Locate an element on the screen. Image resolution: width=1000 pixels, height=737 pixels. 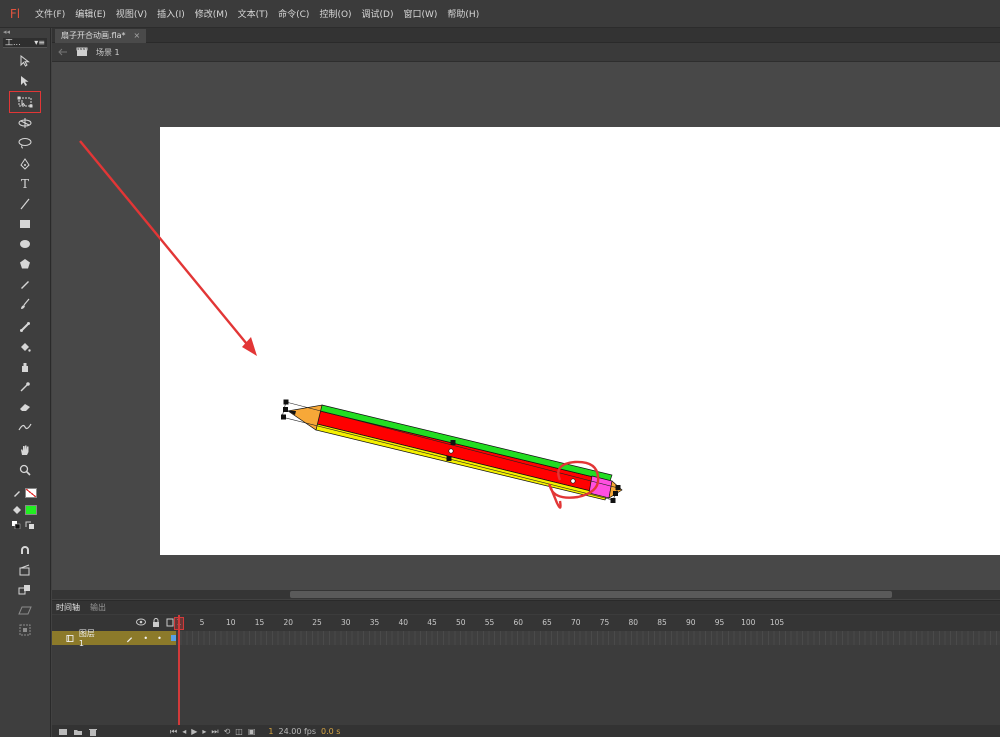
stage-horizontal-scrollbar is located at coordinates (526, 594).